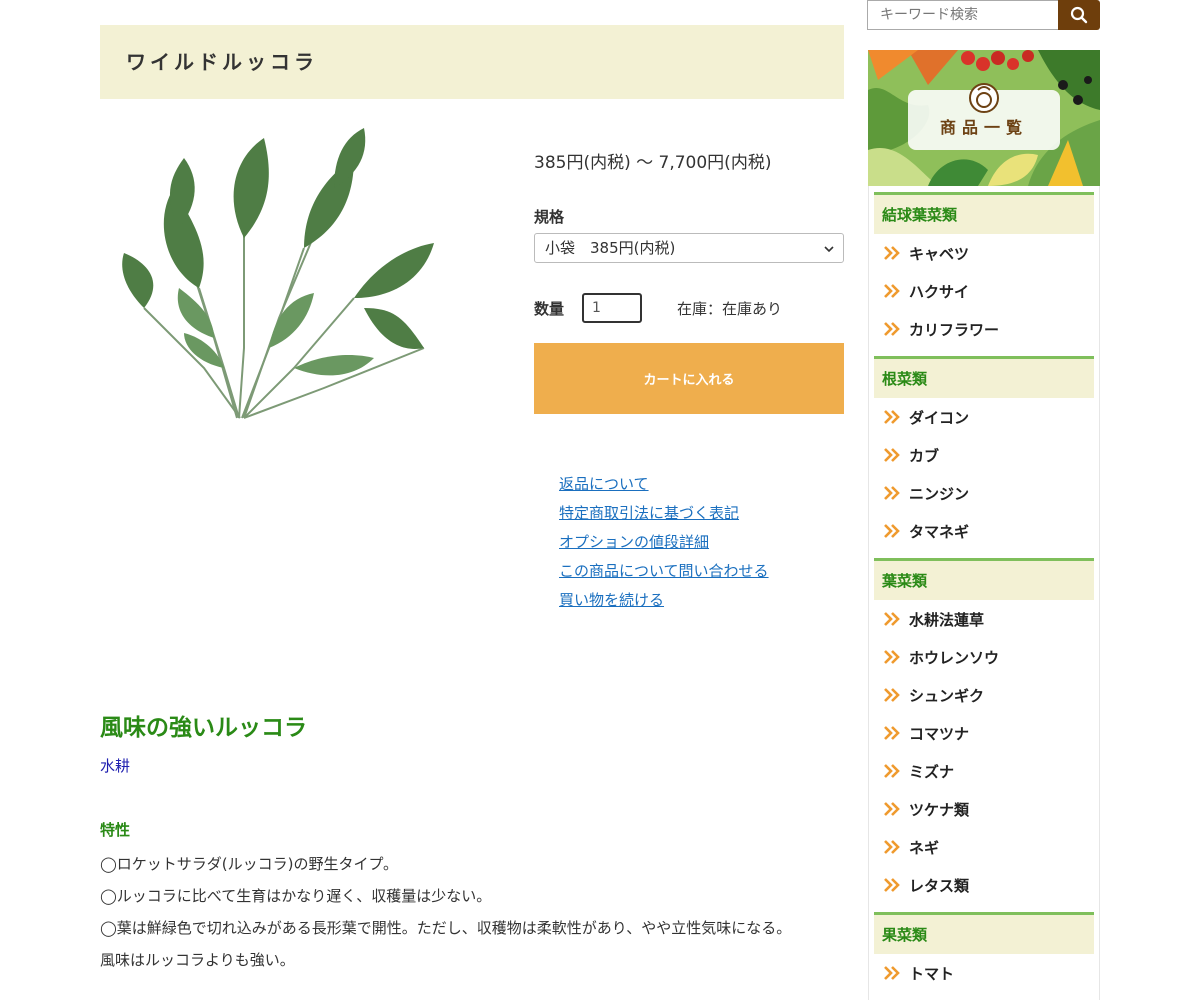  What do you see at coordinates (947, 695) in the screenshot?
I see `category-item-label: シュンギク` at bounding box center [947, 695].